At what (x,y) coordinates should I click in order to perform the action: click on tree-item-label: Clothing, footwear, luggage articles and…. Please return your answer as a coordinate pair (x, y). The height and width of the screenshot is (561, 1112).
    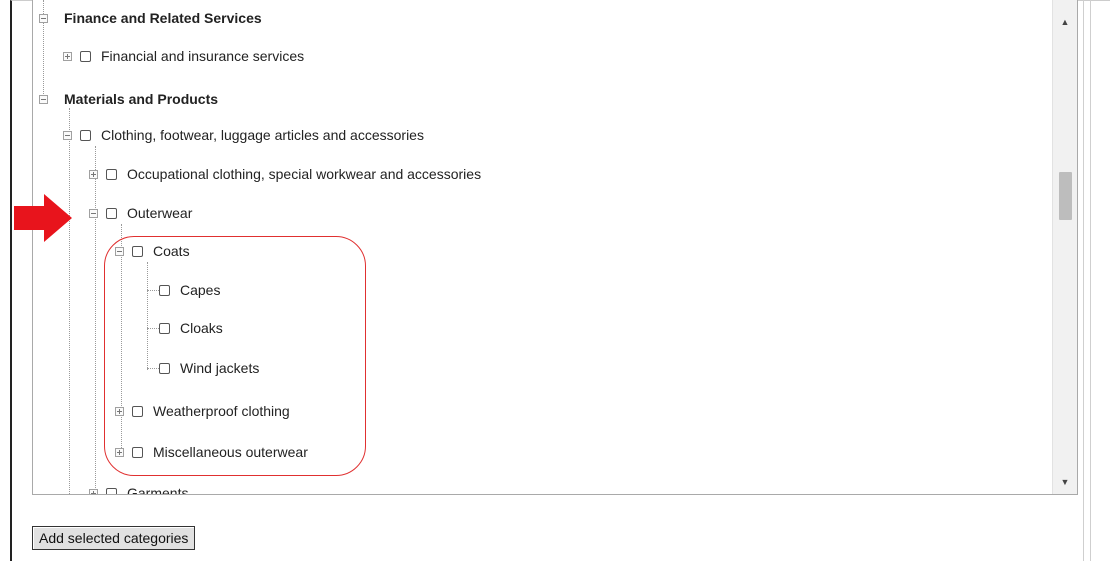
    Looking at the image, I should click on (262, 135).